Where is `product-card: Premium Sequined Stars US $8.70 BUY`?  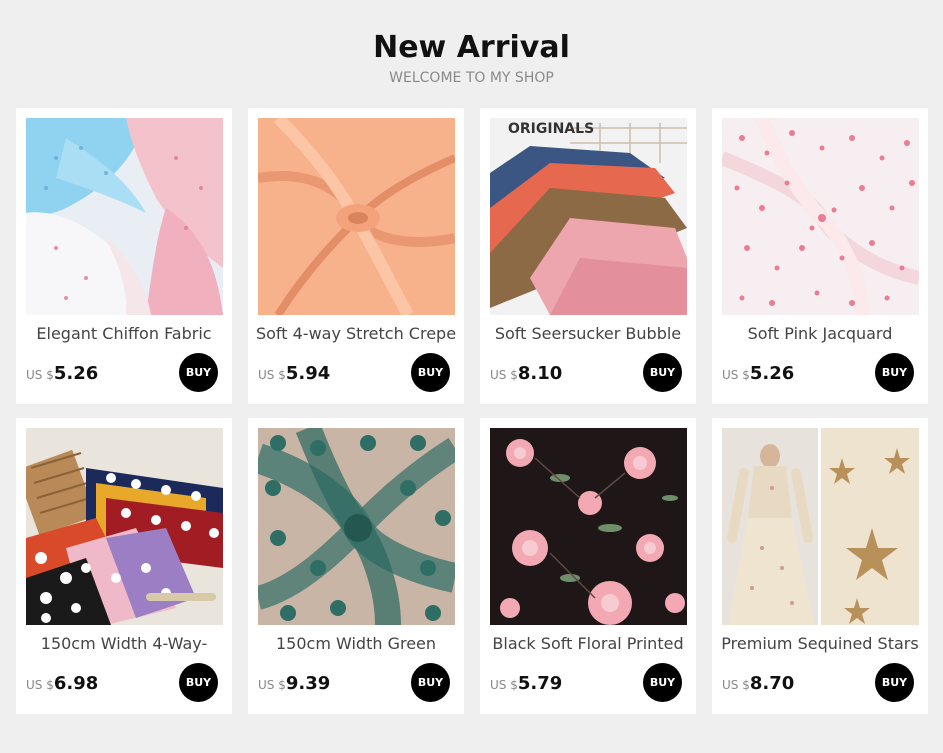 product-card: Premium Sequined Stars US $8.70 BUY is located at coordinates (820, 566).